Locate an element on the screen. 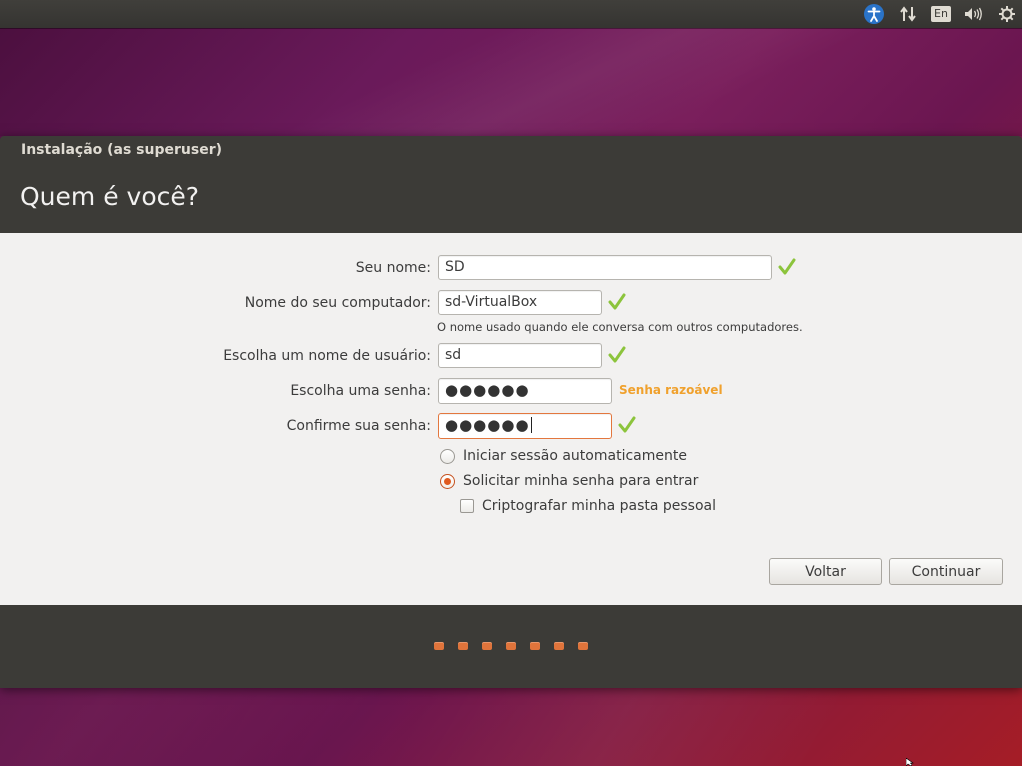 The height and width of the screenshot is (766, 1022). require-password-option: Solicitar minha senha para entrar is located at coordinates (569, 481).